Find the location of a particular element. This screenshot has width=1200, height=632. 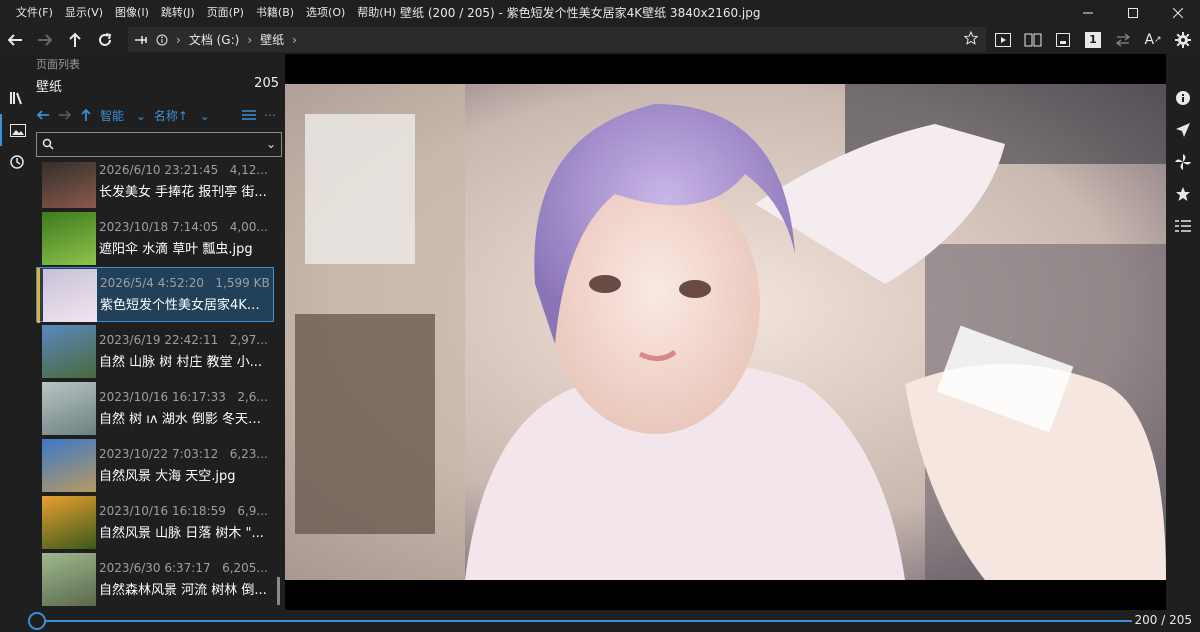

forward-button is located at coordinates (45, 40).